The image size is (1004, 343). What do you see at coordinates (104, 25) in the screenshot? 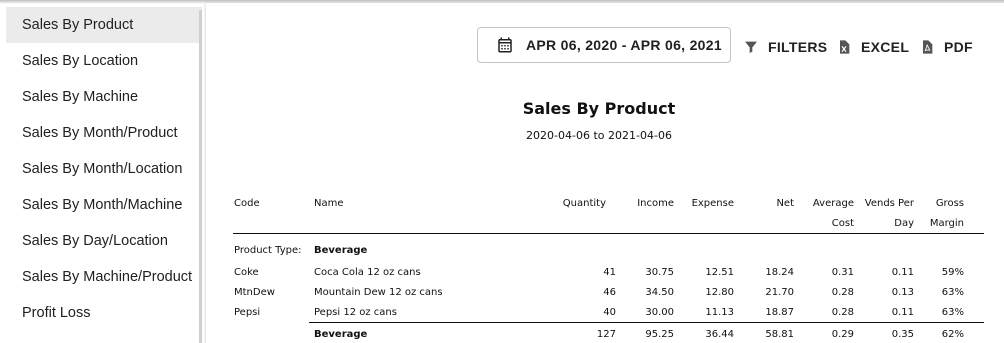
I see `sidebar-item-sales-by-product: Sales By Product` at bounding box center [104, 25].